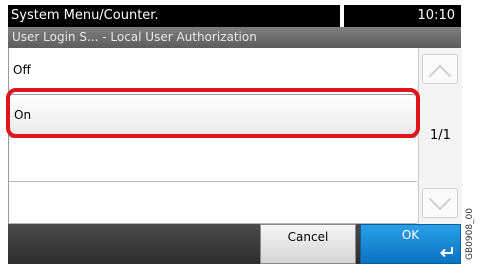 This screenshot has height=264, width=481. I want to click on scroll-panel: 1/1, so click(440, 136).